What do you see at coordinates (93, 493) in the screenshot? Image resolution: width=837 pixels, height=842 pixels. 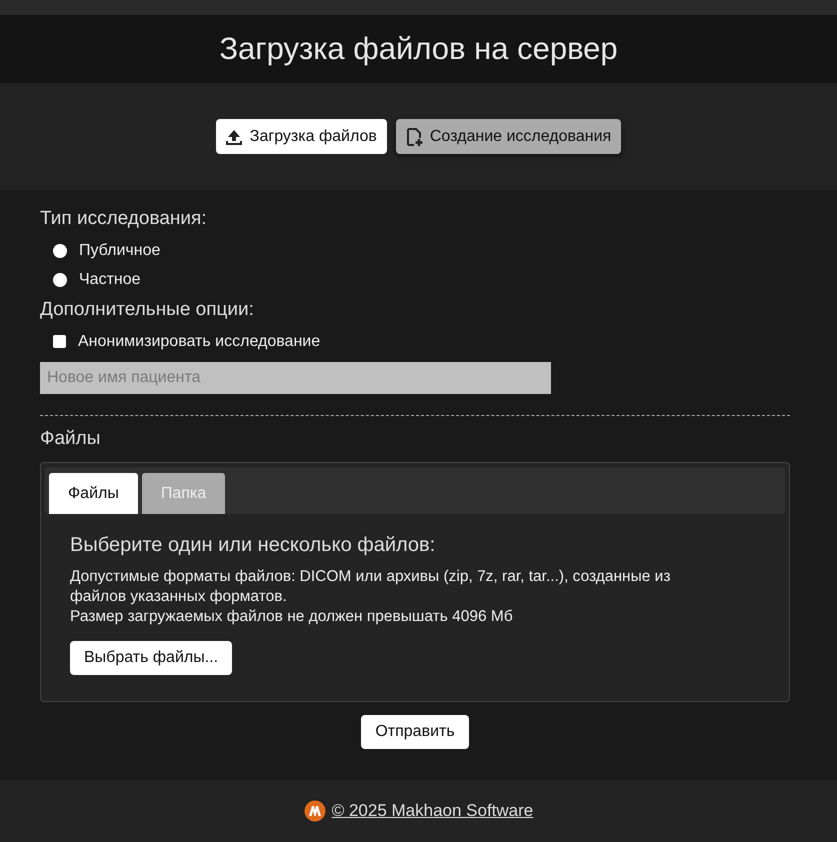 I see `tab: Файлы` at bounding box center [93, 493].